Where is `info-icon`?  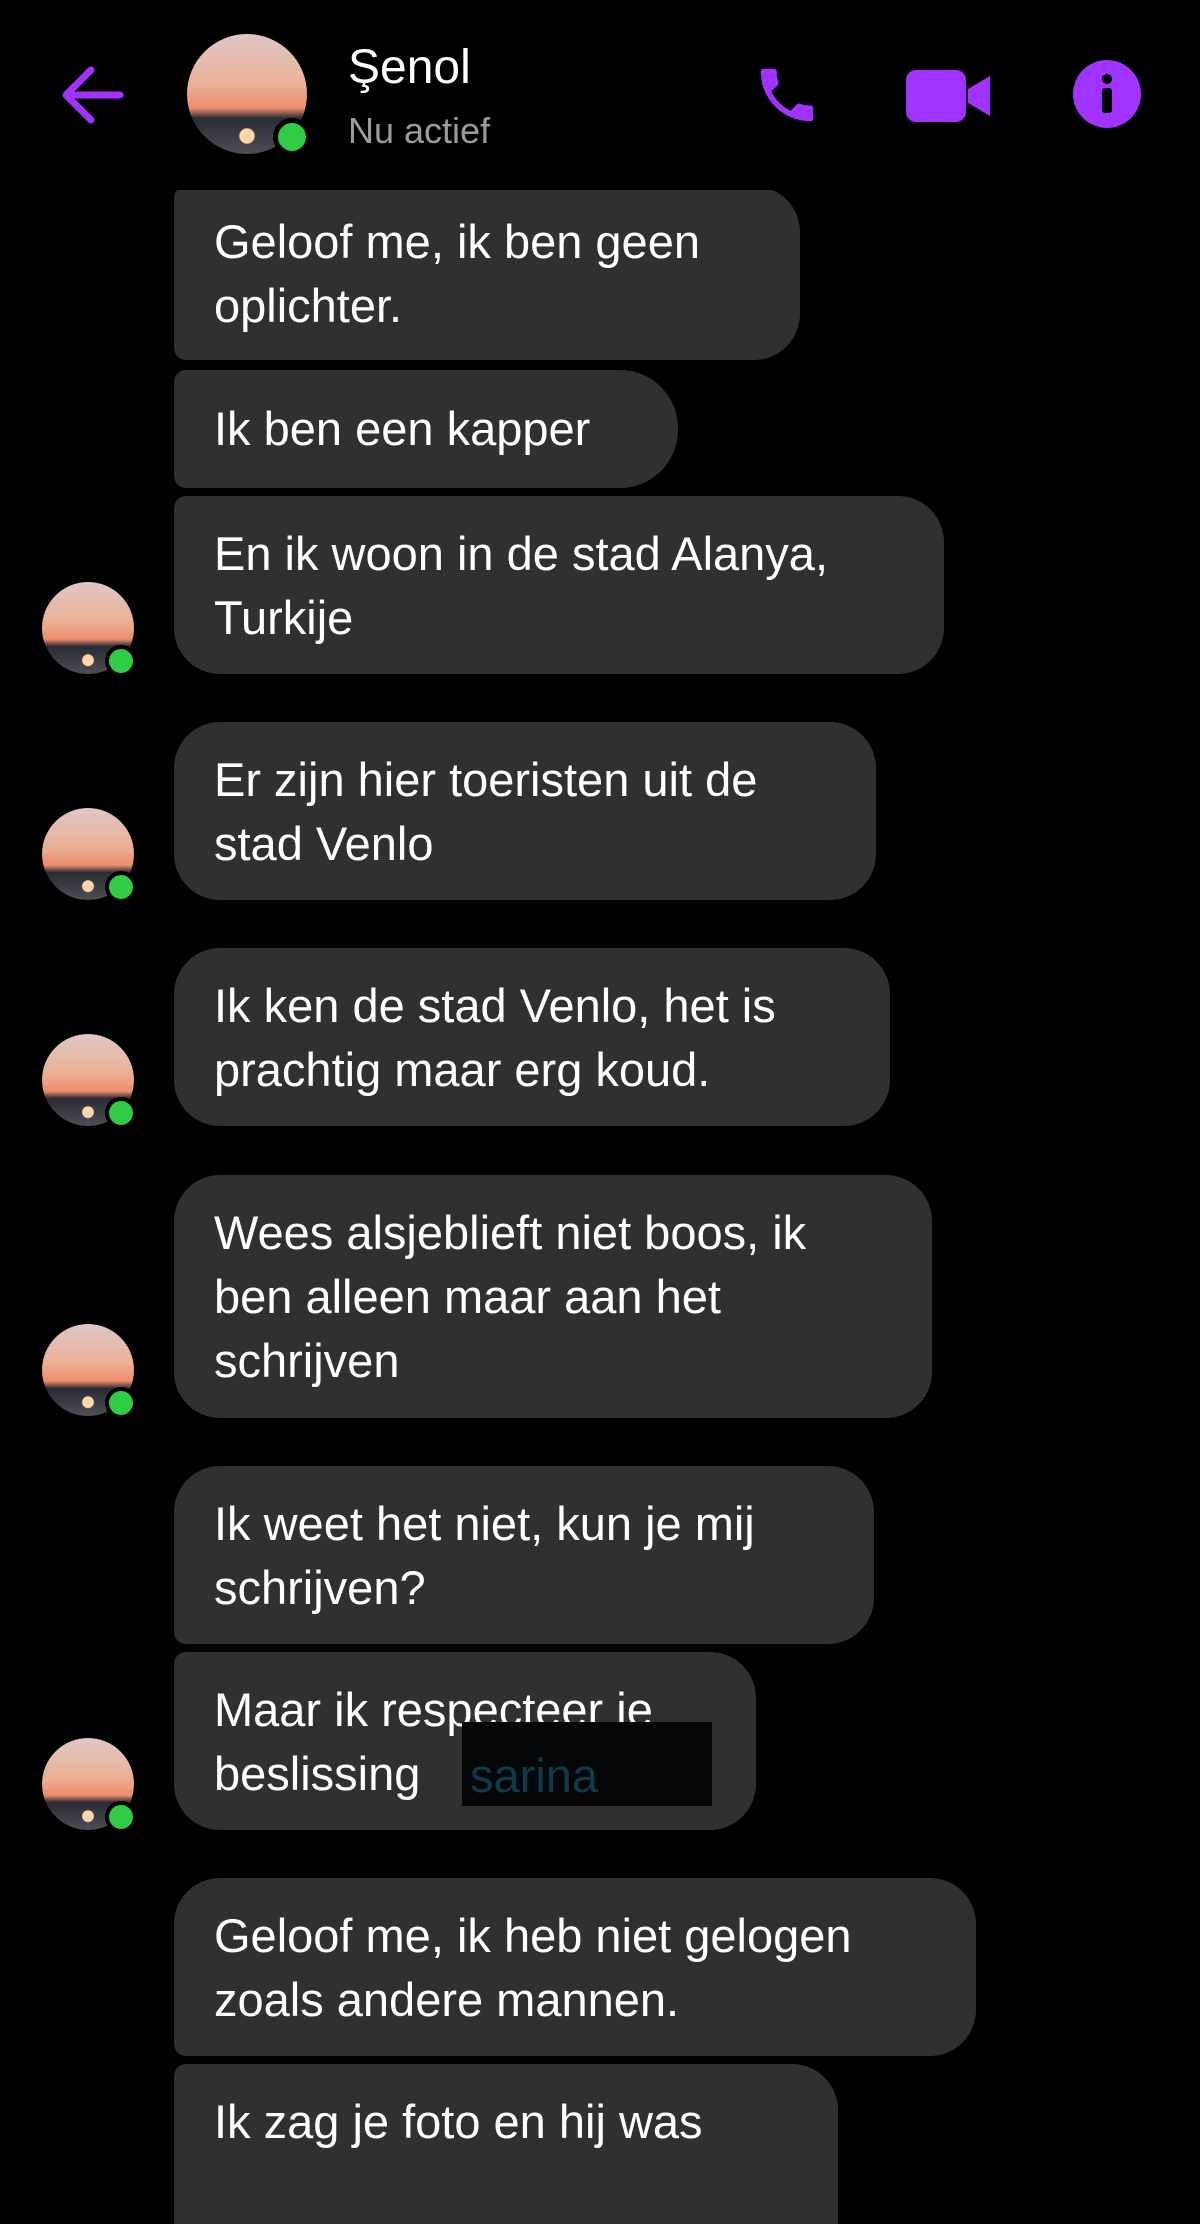 info-icon is located at coordinates (1107, 94).